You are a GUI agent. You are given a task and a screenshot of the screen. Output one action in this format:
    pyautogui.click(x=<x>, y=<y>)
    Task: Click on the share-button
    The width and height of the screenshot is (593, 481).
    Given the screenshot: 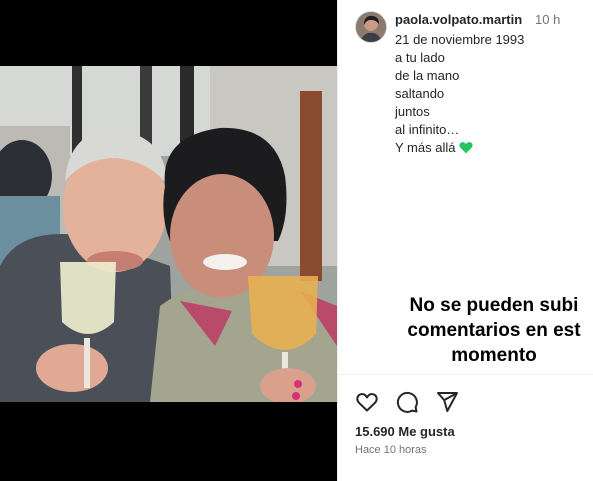 What is the action you would take?
    pyautogui.click(x=447, y=402)
    